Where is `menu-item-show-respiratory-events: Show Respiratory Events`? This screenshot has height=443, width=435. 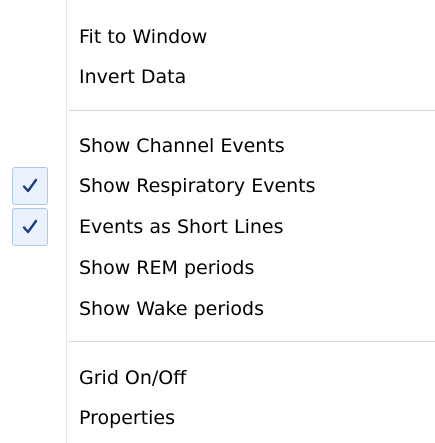 menu-item-show-respiratory-events: Show Respiratory Events is located at coordinates (217, 186).